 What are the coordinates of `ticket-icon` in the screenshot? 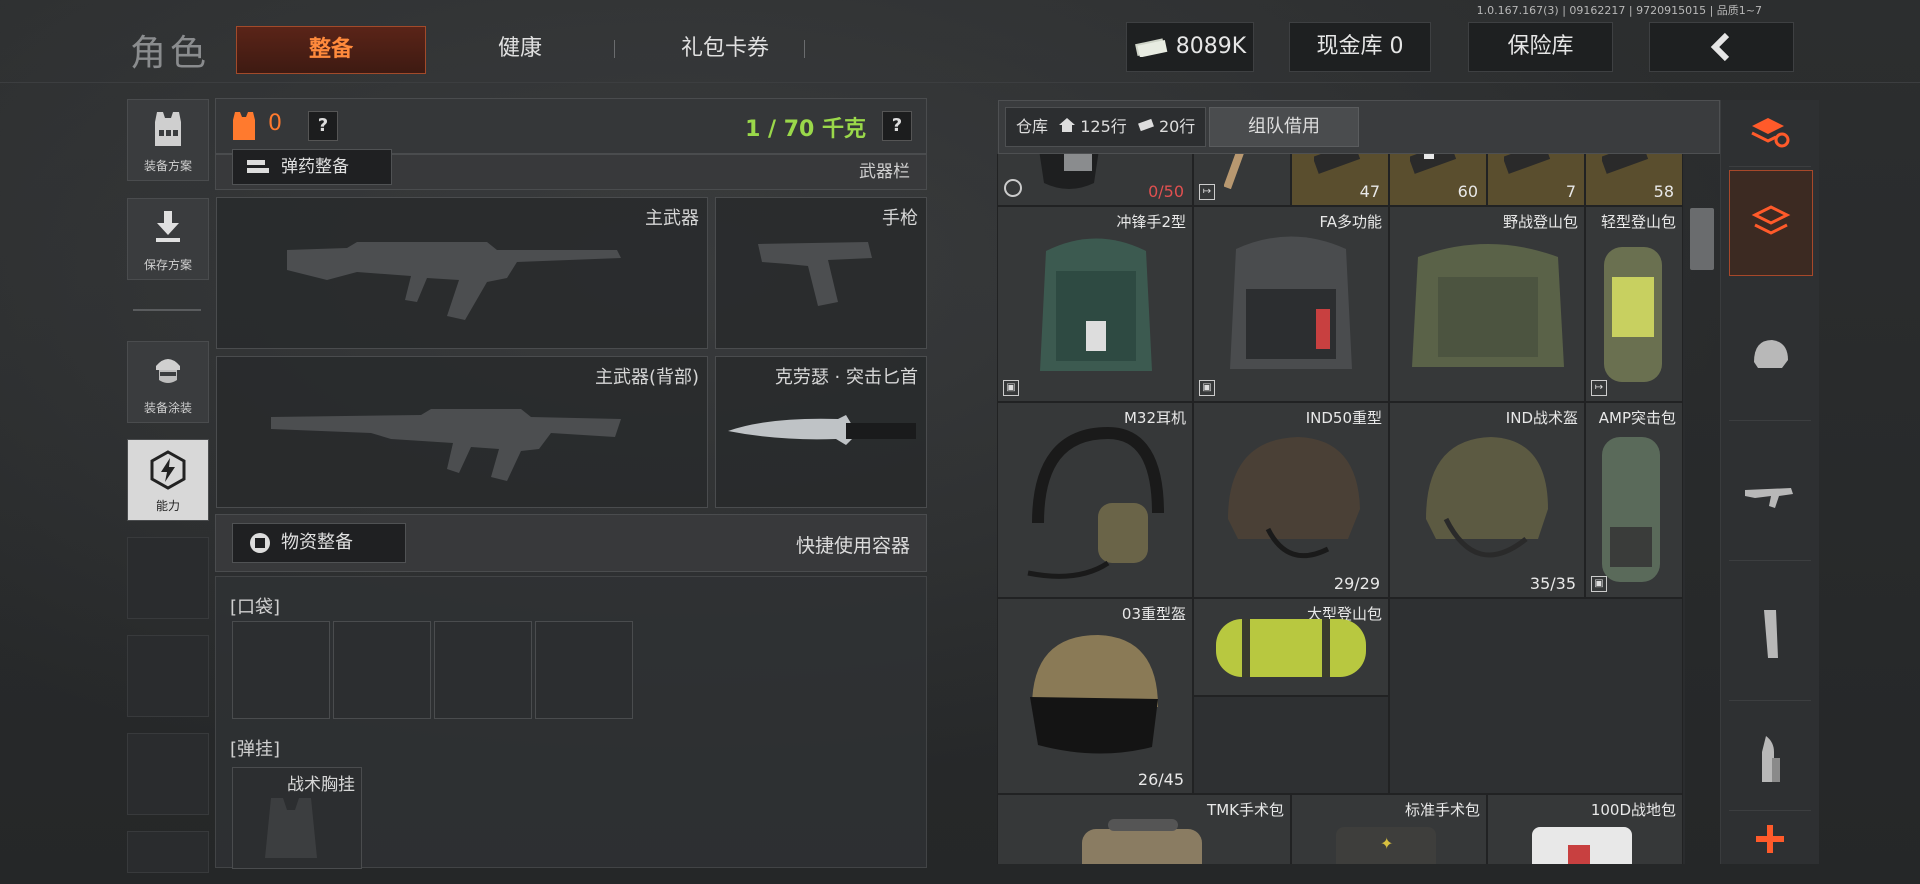 It's located at (1145, 125).